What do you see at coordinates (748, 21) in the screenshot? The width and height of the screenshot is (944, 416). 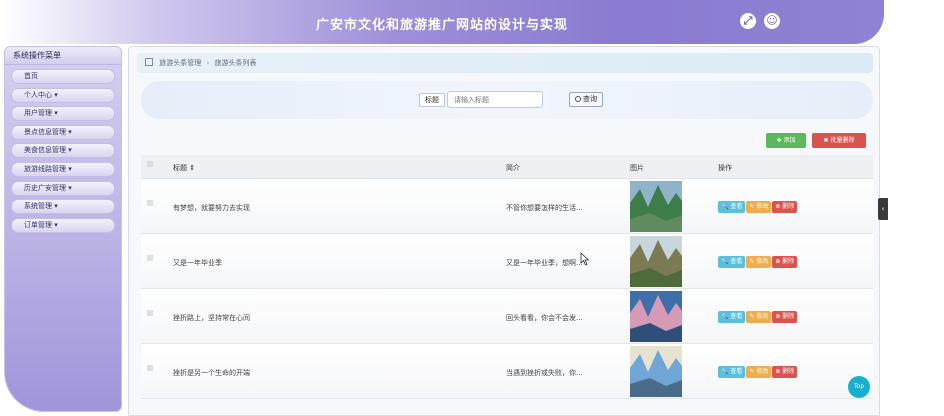 I see `fullscreen-icon: ⤢` at bounding box center [748, 21].